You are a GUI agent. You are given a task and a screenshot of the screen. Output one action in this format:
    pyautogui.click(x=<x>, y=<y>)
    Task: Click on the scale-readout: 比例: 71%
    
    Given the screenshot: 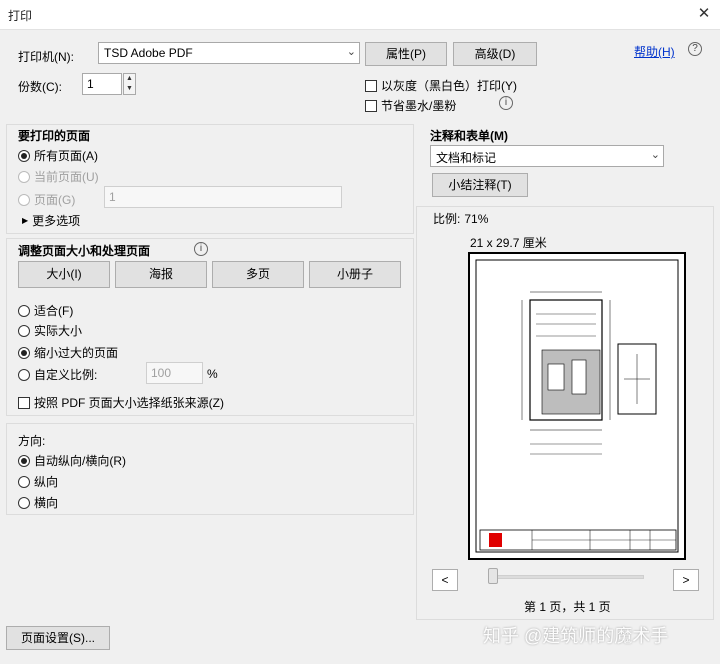 What is the action you would take?
    pyautogui.click(x=460, y=218)
    